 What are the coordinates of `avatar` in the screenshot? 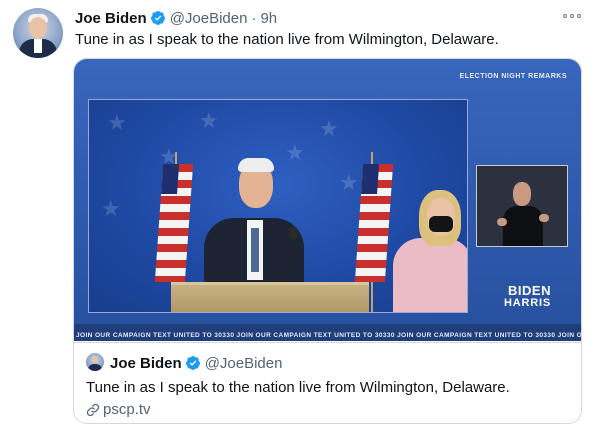 It's located at (38, 33).